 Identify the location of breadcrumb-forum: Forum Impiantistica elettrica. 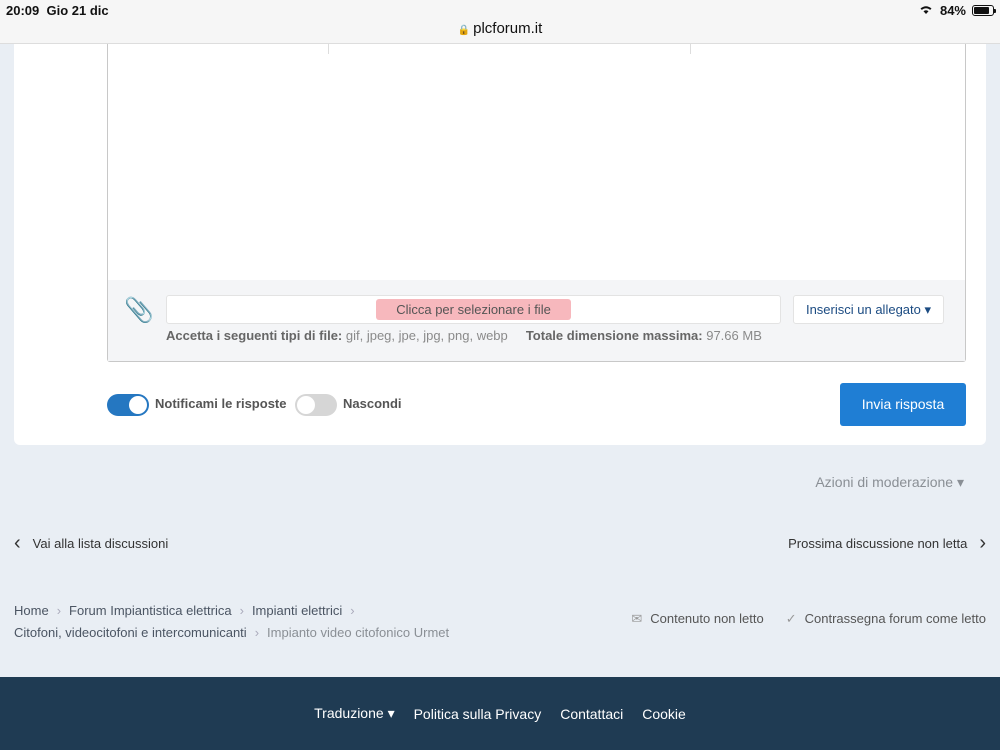
(150, 610).